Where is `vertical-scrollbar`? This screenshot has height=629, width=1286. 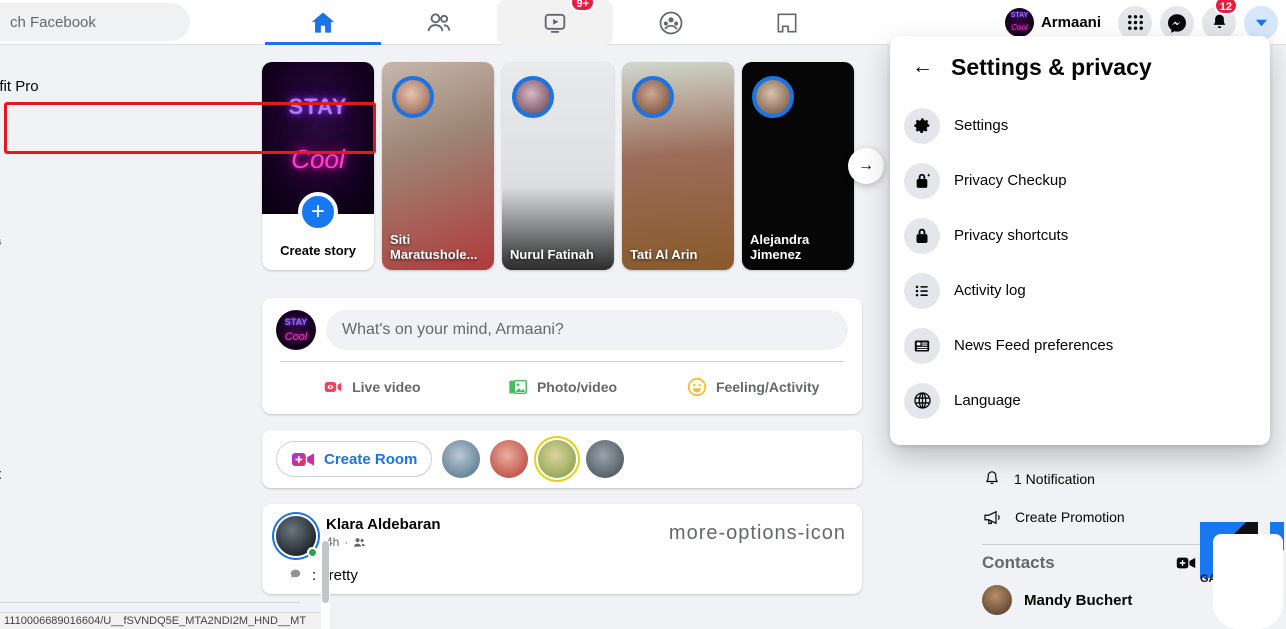 vertical-scrollbar is located at coordinates (325, 585).